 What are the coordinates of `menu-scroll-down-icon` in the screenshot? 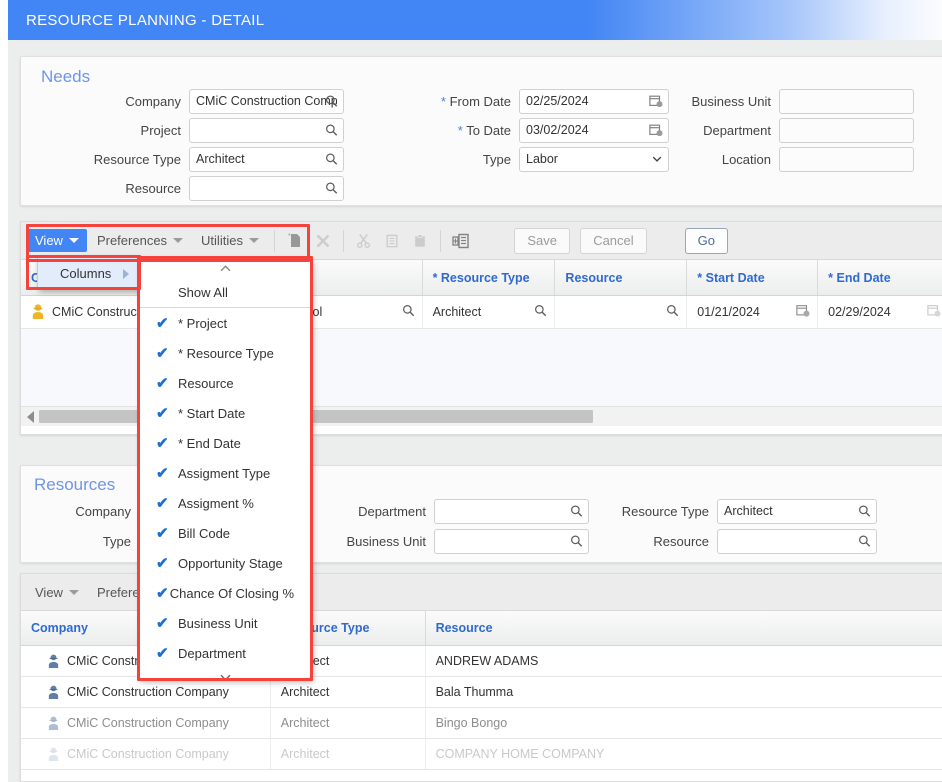 It's located at (225, 677).